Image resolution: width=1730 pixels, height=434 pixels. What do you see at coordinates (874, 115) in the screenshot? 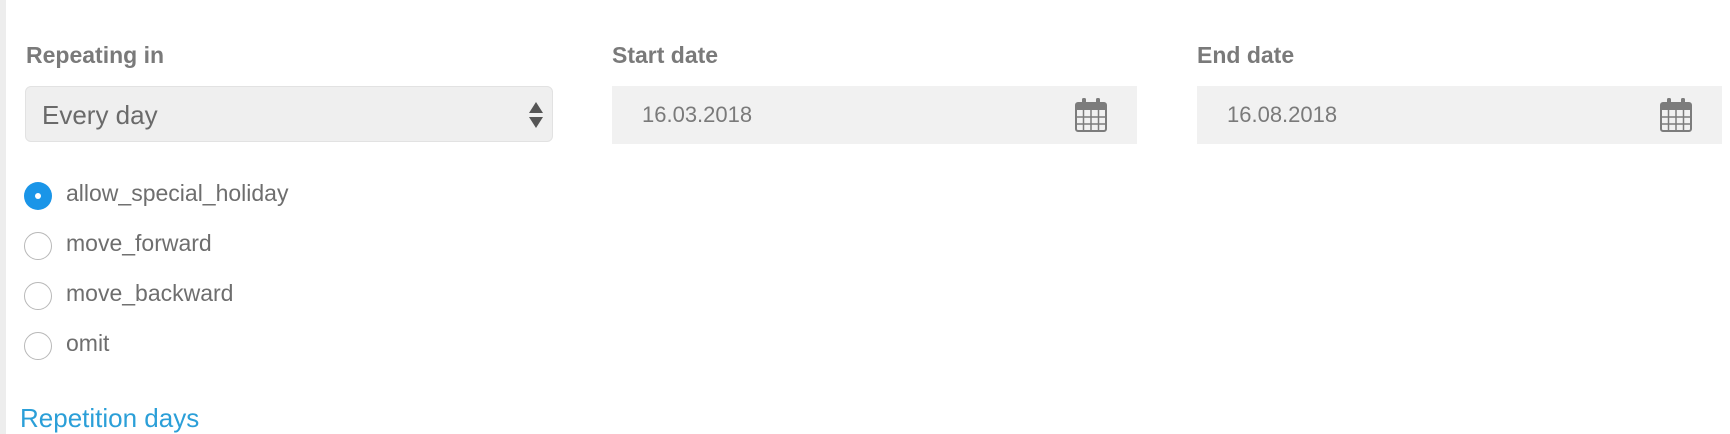
I see `start-date-field: 16.03.2018` at bounding box center [874, 115].